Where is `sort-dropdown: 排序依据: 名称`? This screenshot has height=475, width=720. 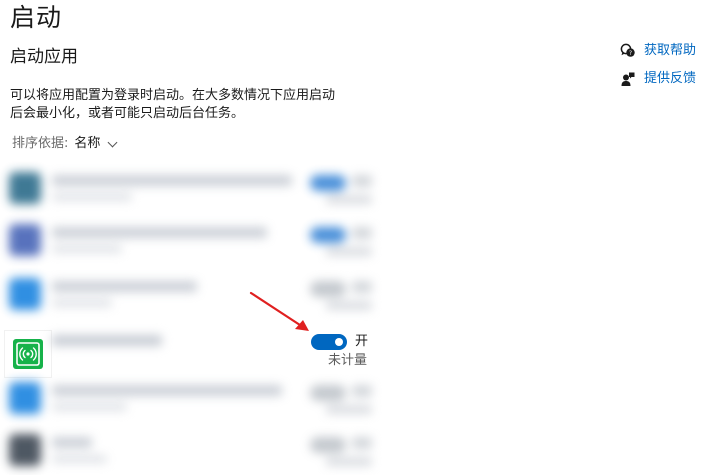 sort-dropdown: 排序依据: 名称 is located at coordinates (65, 144).